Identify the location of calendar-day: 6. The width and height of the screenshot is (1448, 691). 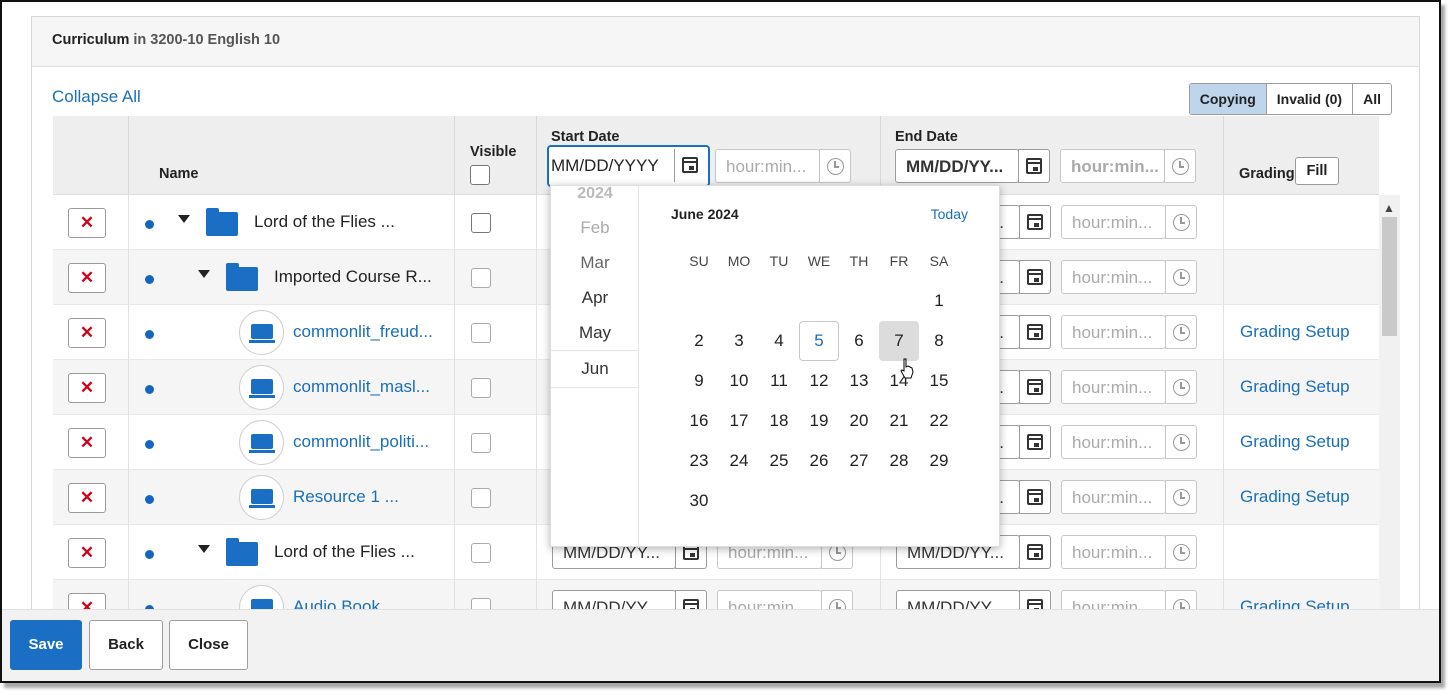
(859, 341).